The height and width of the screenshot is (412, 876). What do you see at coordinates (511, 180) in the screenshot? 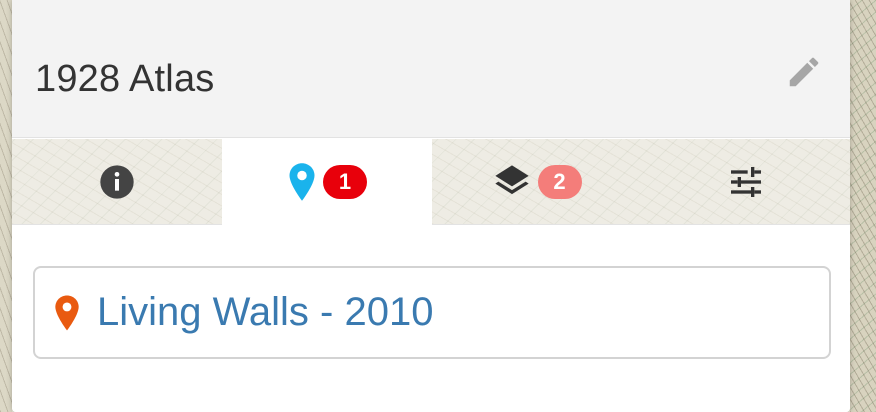
I see `layers-icon` at bounding box center [511, 180].